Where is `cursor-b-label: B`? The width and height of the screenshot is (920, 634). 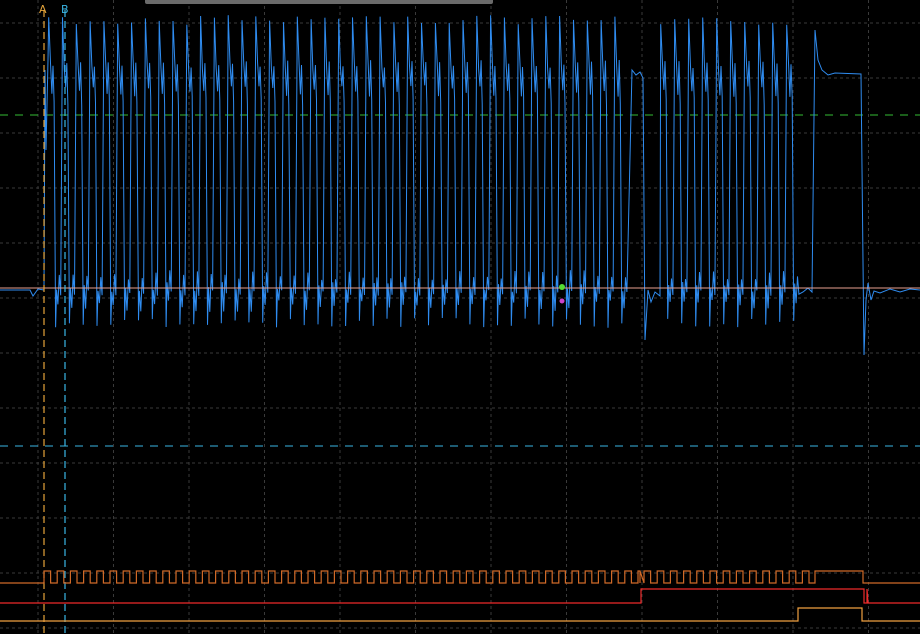 cursor-b-label: B is located at coordinates (65, 10).